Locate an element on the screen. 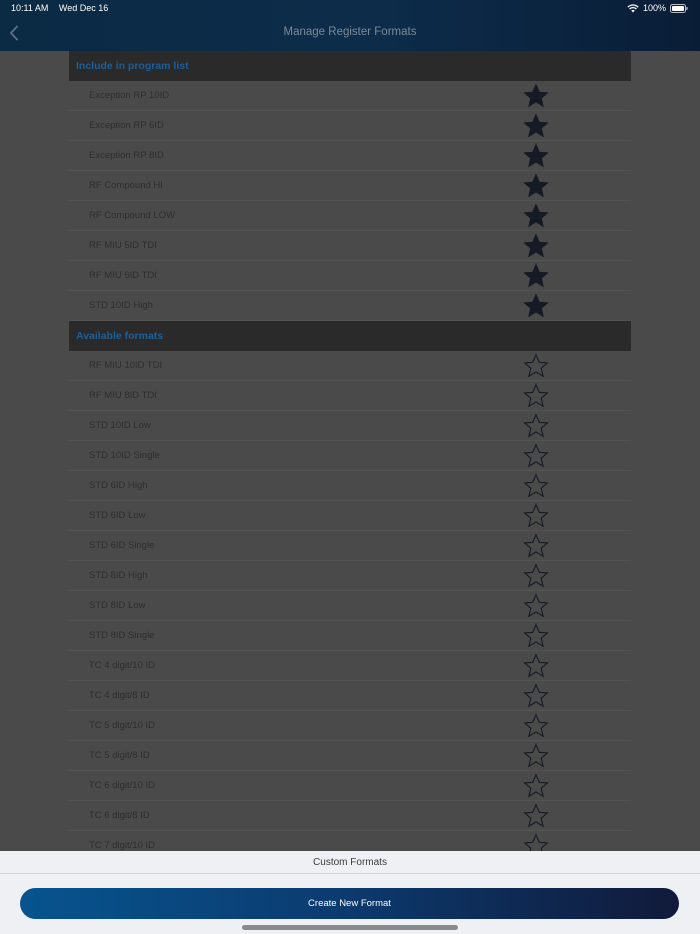  status-bar-left: 10:11 AM Wed Dec 16 is located at coordinates (63, 8).